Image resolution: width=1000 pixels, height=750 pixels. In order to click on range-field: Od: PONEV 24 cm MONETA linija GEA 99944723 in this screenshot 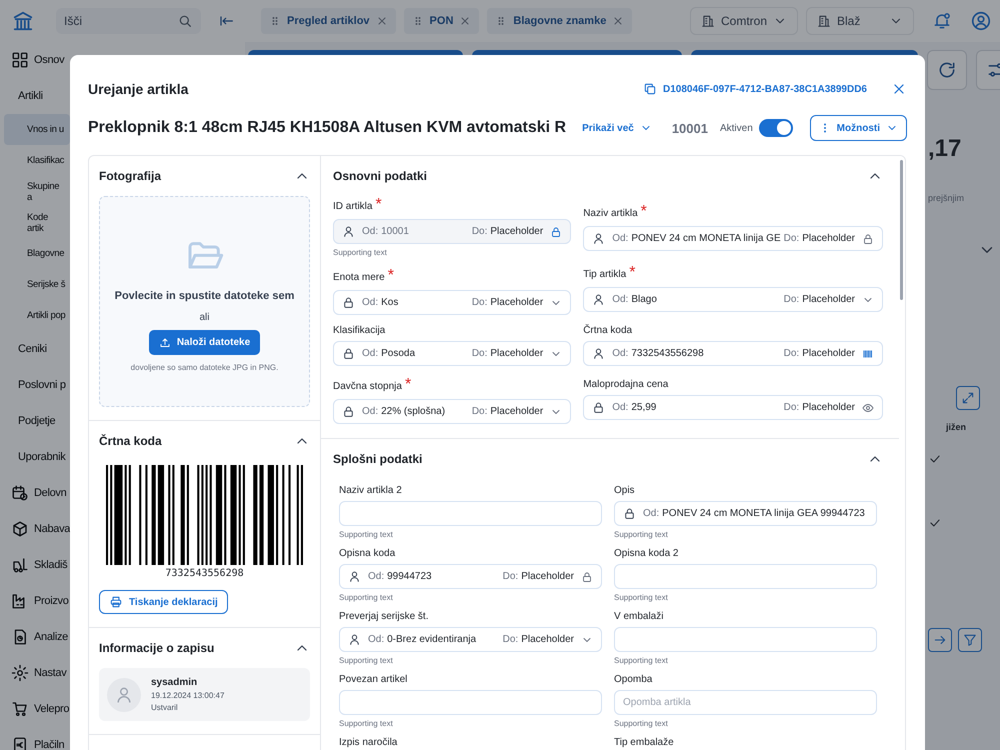, I will do `click(745, 513)`.